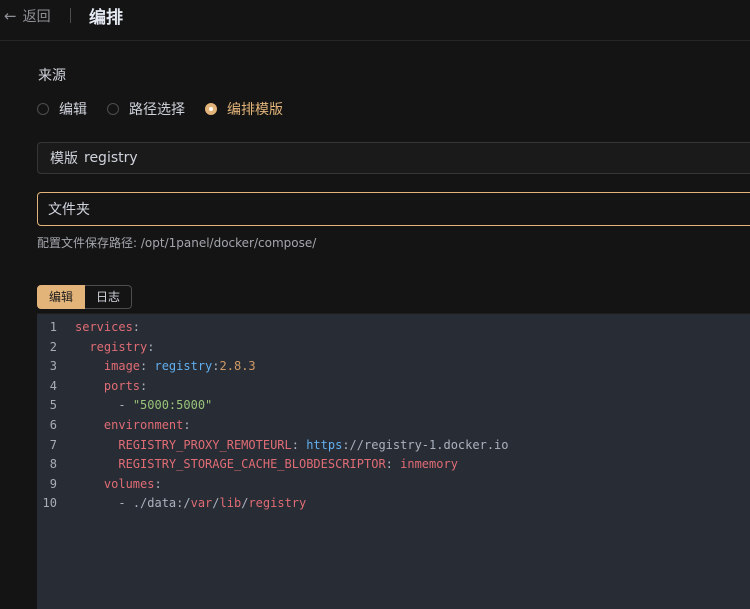 The image size is (750, 609). Describe the element at coordinates (53, 424) in the screenshot. I see `line-number: 6` at that location.